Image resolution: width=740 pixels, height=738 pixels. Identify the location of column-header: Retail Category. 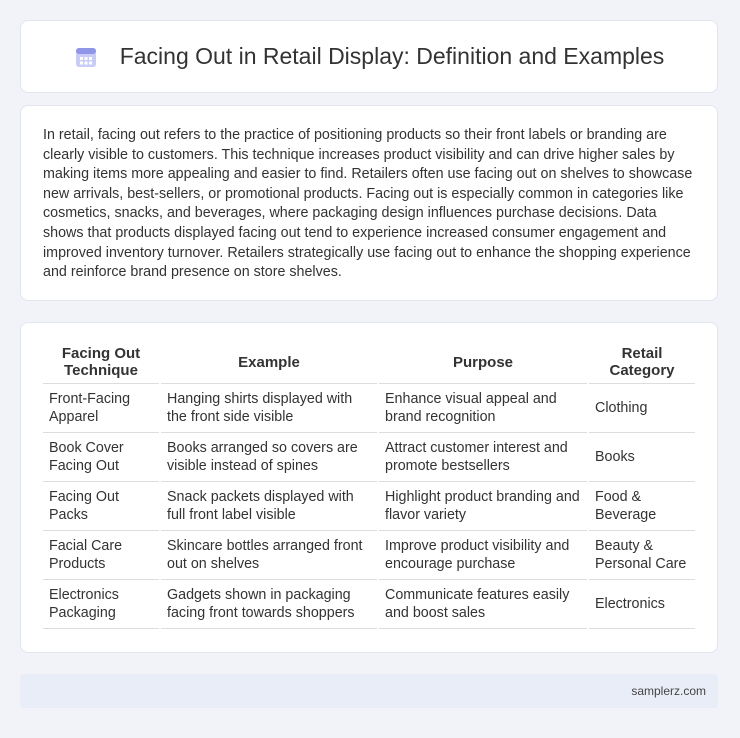
(642, 362).